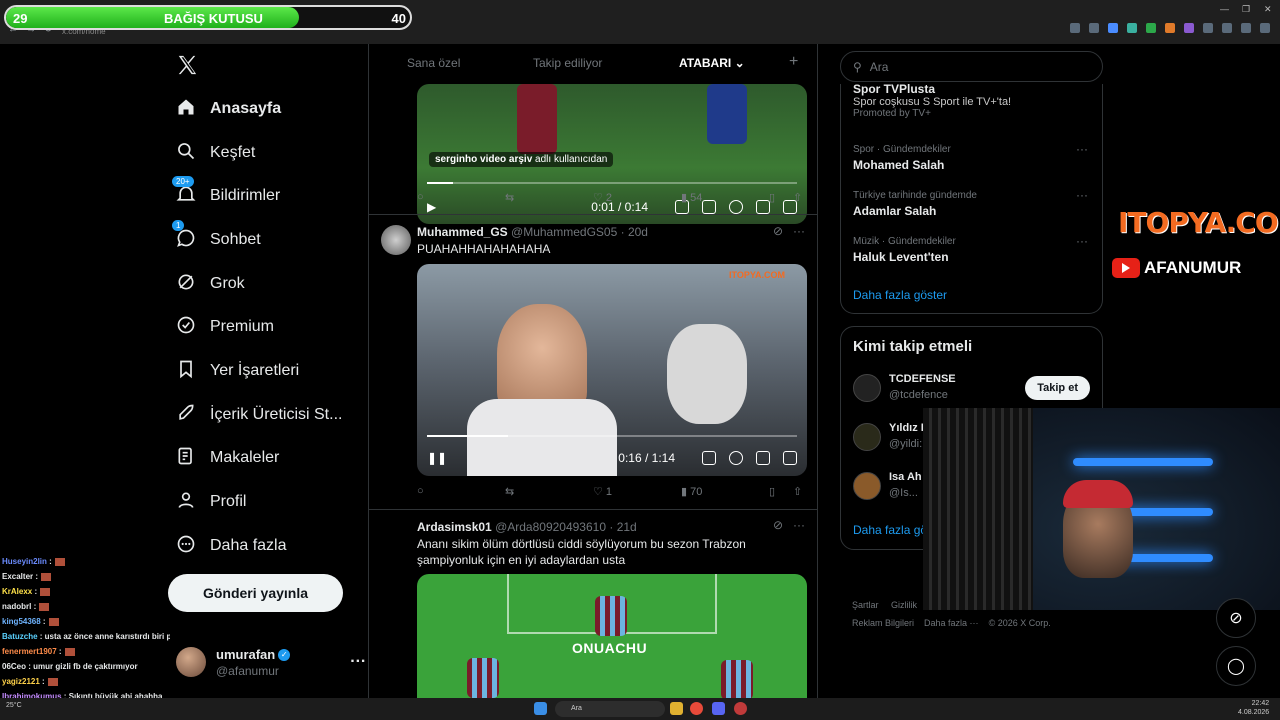  I want to click on author-name: Muhammed_GS, so click(462, 232).